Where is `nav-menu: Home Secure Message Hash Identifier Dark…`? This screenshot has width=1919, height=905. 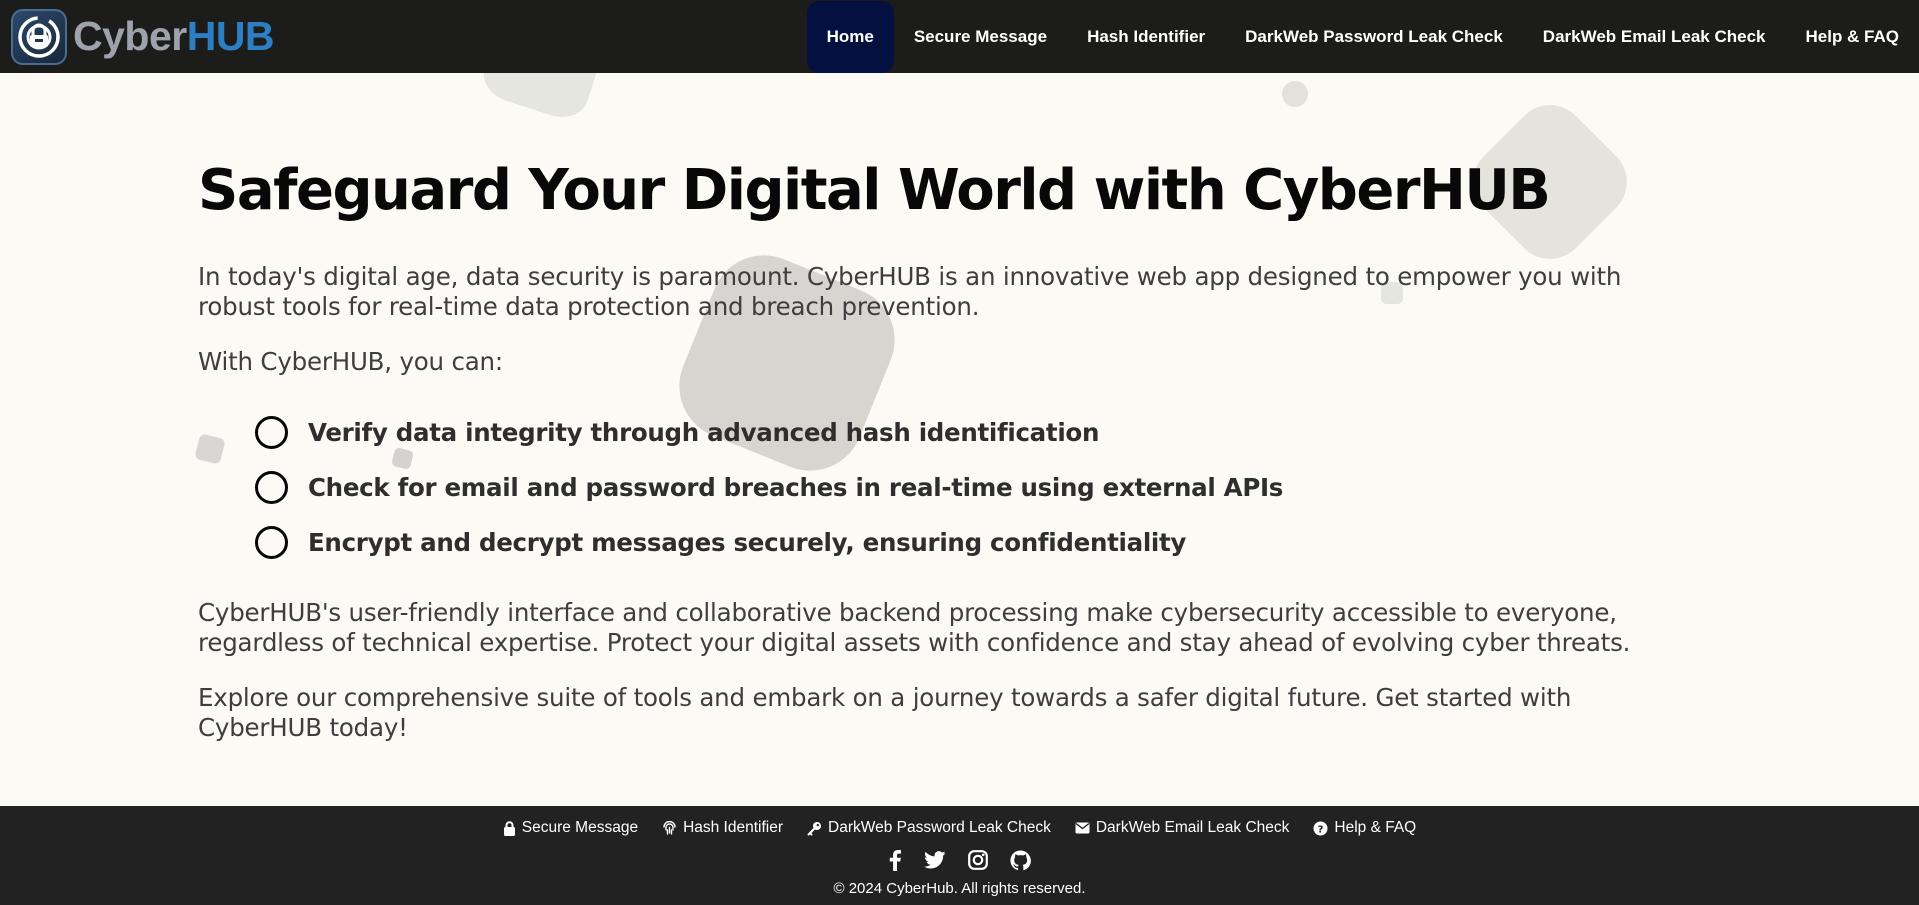 nav-menu: Home Secure Message Hash Identifier Dark… is located at coordinates (1362, 36).